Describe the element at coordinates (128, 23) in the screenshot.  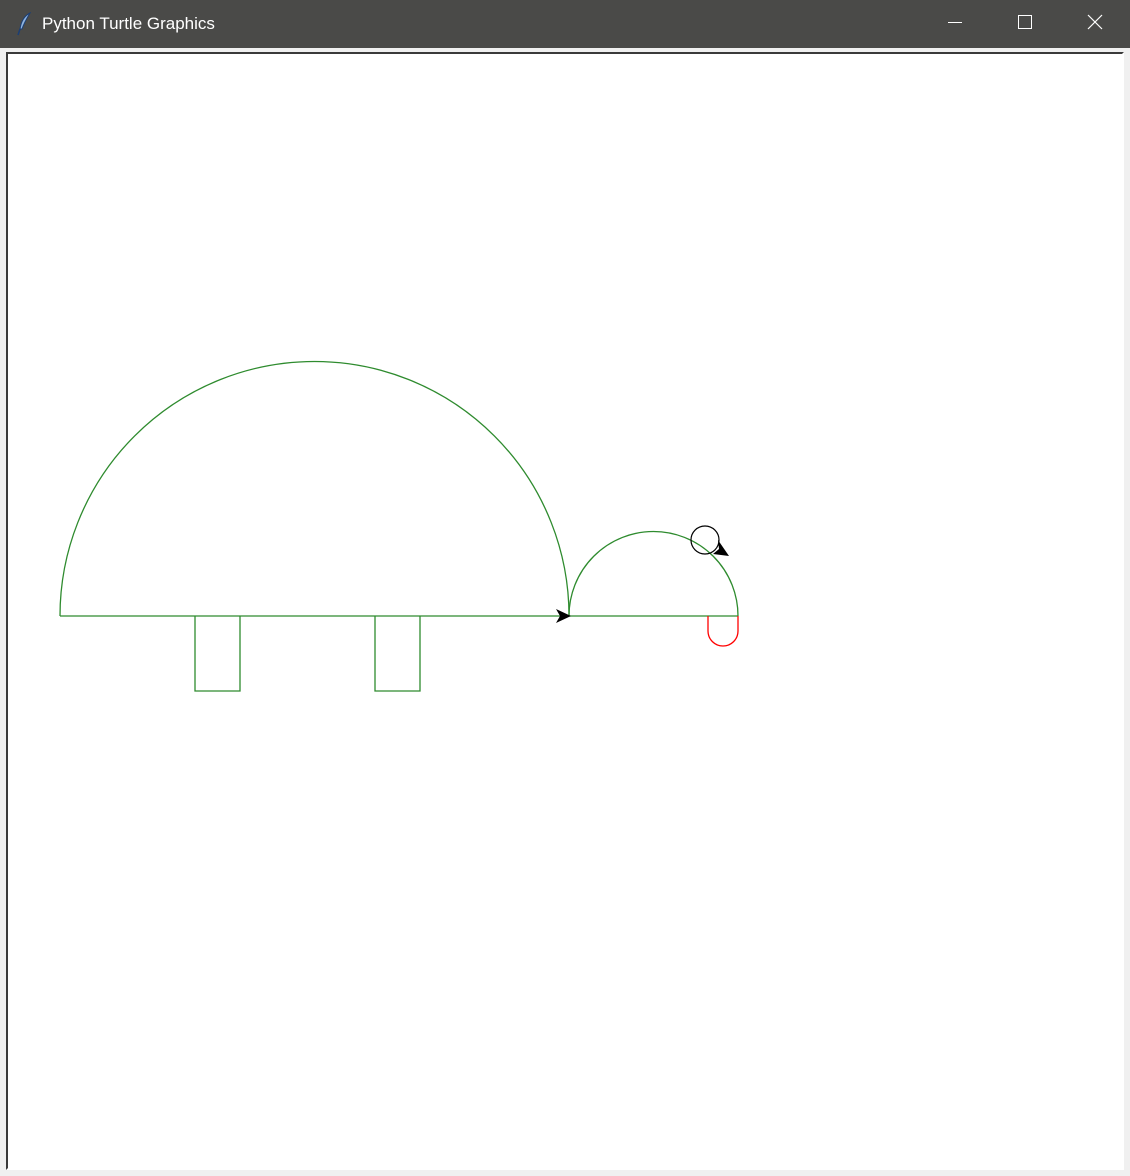
I see `window-title: Python Turtle Graphics` at that location.